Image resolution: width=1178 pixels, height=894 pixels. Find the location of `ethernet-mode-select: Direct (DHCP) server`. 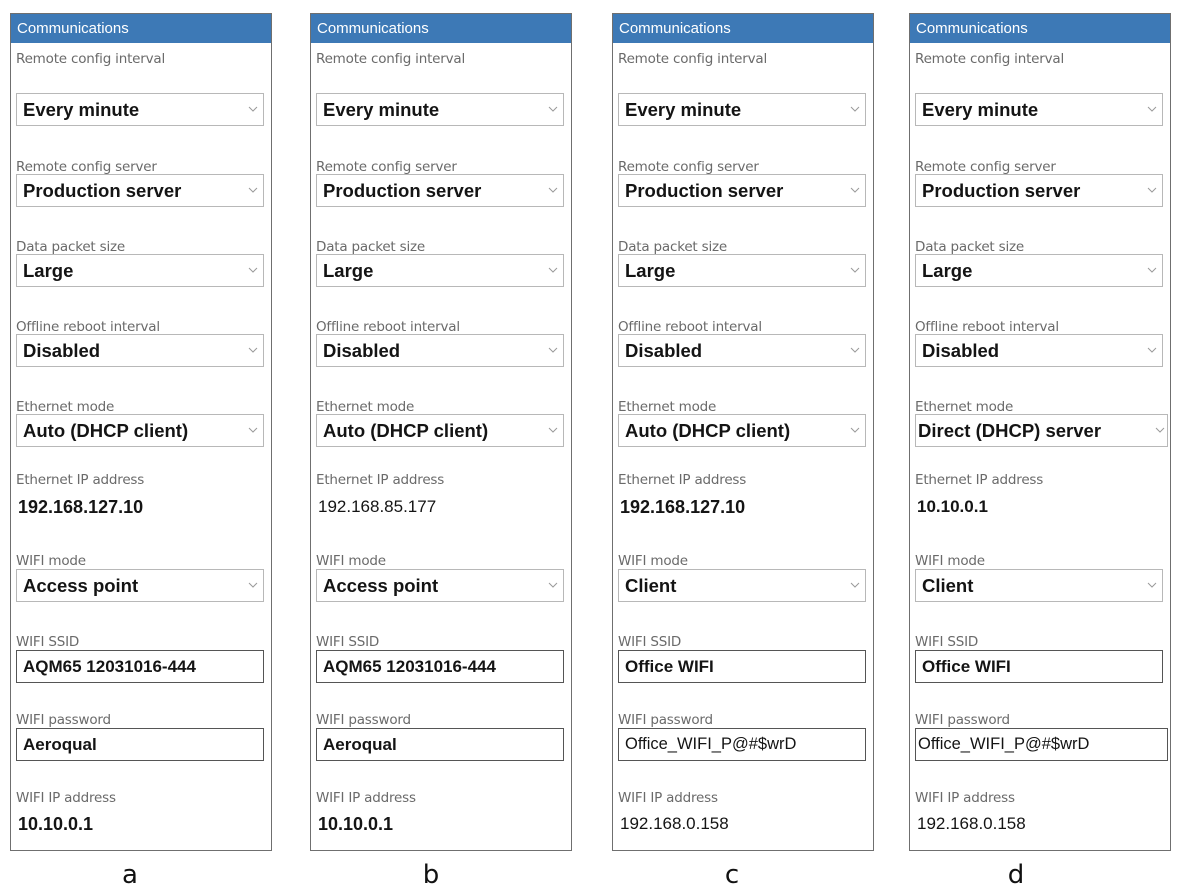

ethernet-mode-select: Direct (DHCP) server is located at coordinates (1041, 430).